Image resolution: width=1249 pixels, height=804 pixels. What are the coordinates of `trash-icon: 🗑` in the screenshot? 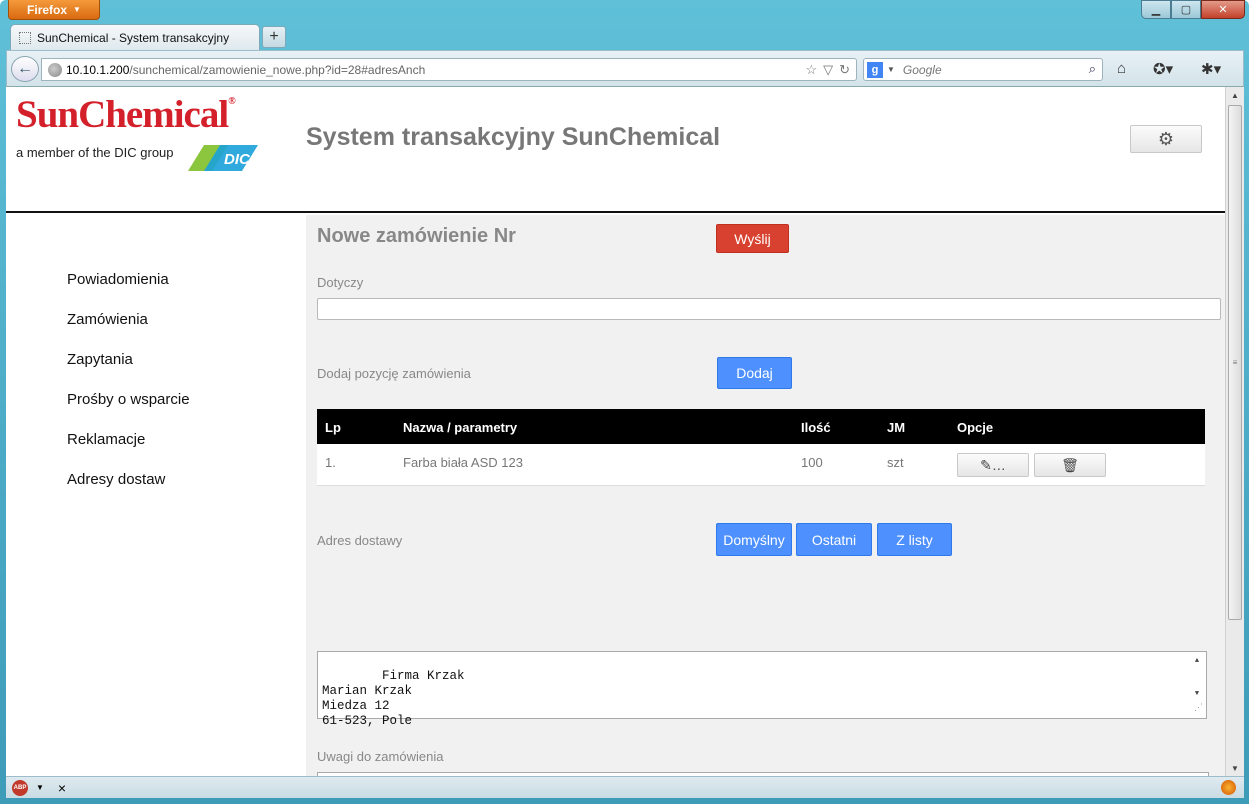 It's located at (1070, 464).